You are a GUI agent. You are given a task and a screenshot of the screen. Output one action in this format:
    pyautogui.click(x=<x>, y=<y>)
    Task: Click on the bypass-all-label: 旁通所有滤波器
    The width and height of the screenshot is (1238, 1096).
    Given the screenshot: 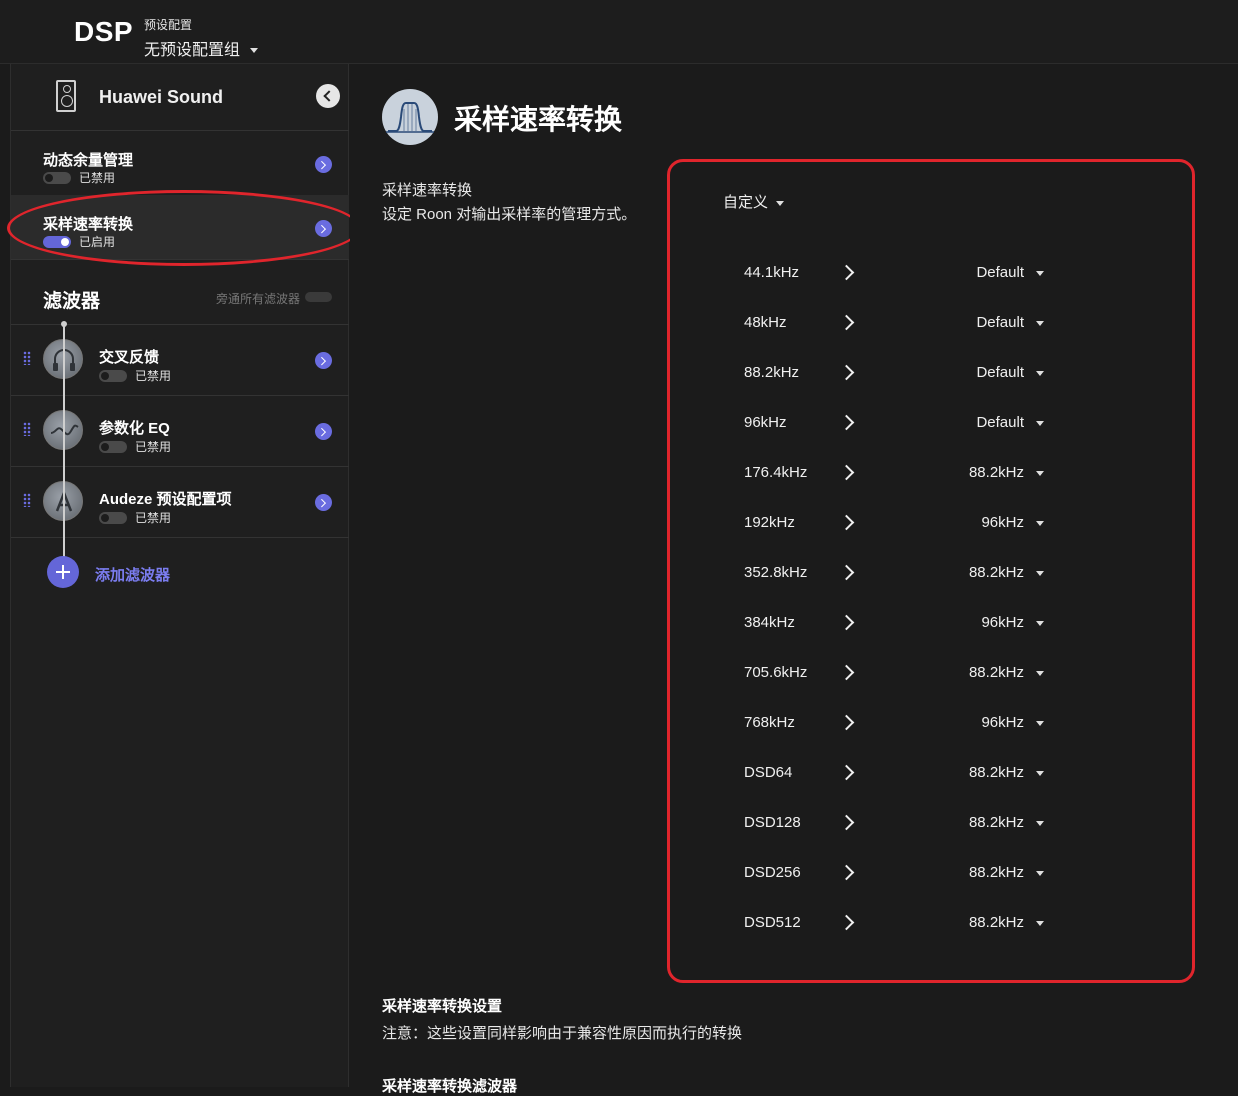 What is the action you would take?
    pyautogui.click(x=258, y=299)
    